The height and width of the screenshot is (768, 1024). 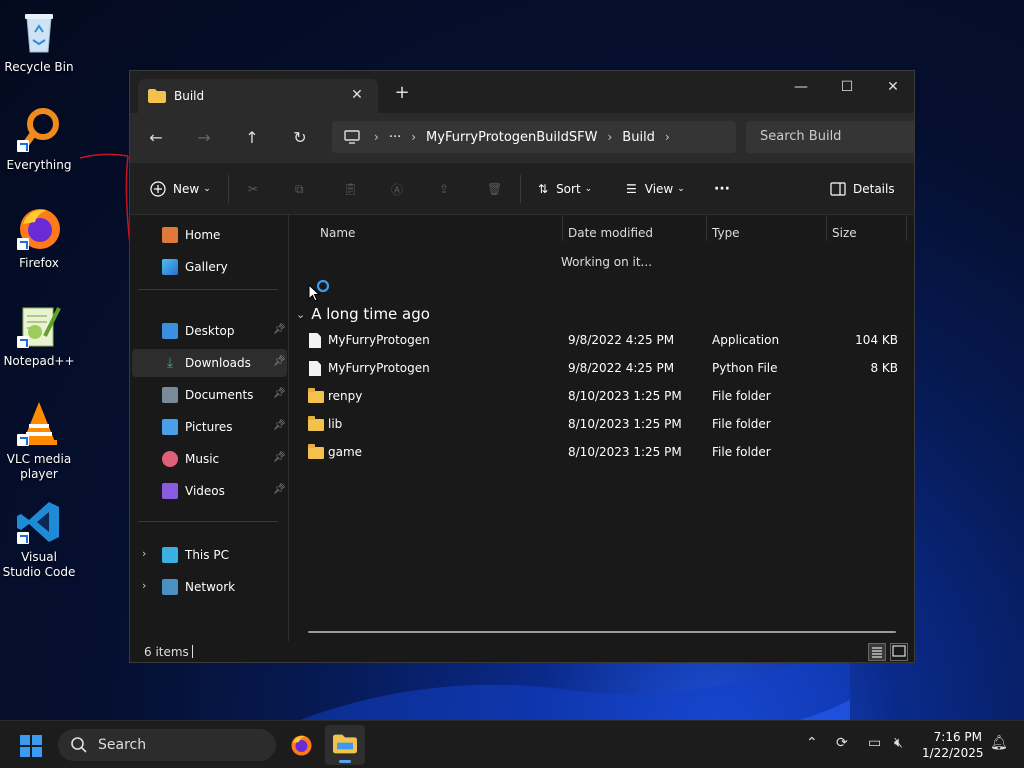 I want to click on sidebar-item-pictures: Pictures 📌︎, so click(x=209, y=427).